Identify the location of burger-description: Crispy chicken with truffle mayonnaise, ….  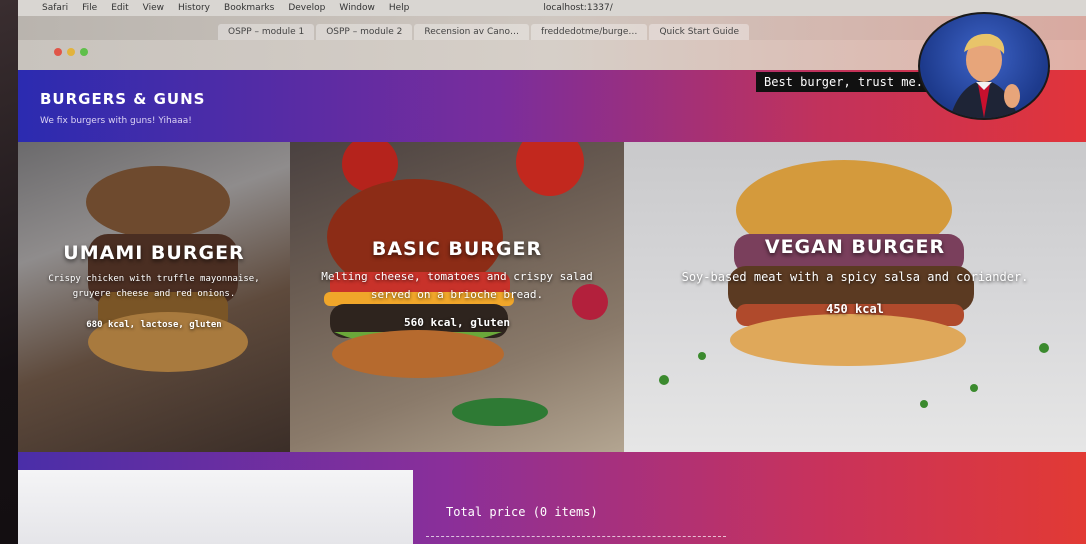
(154, 286).